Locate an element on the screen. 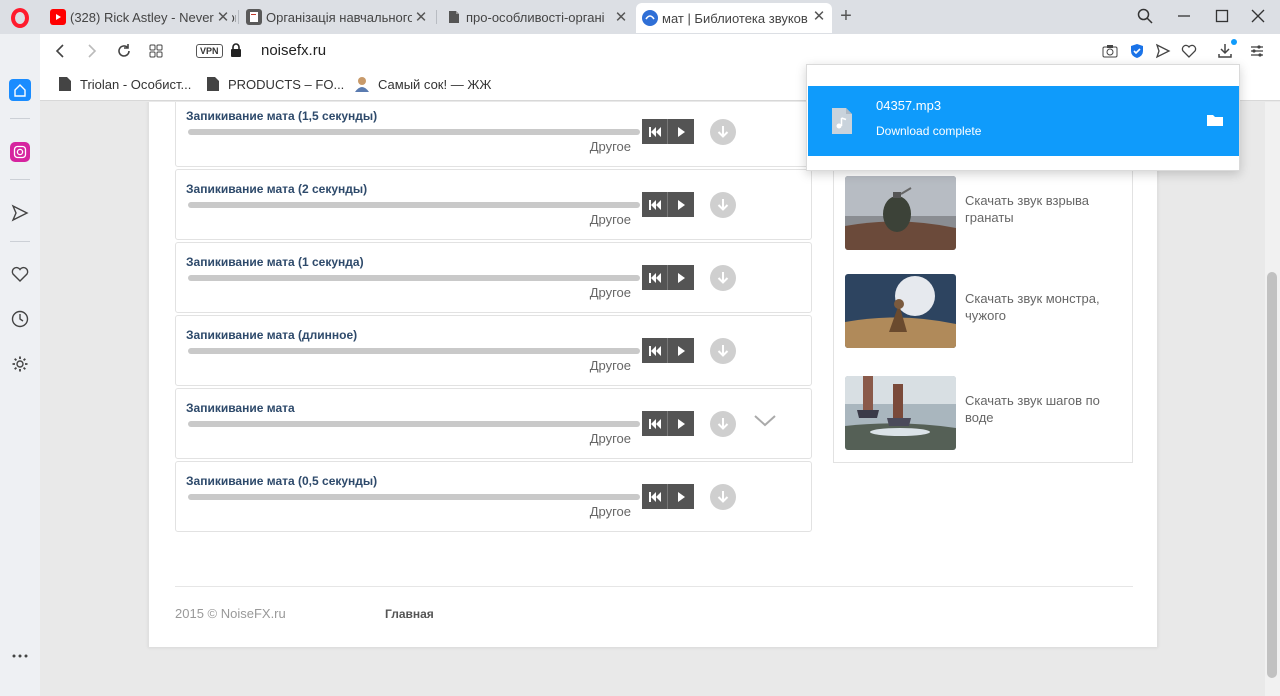 This screenshot has width=1280, height=696. camera-icon is located at coordinates (1110, 51).